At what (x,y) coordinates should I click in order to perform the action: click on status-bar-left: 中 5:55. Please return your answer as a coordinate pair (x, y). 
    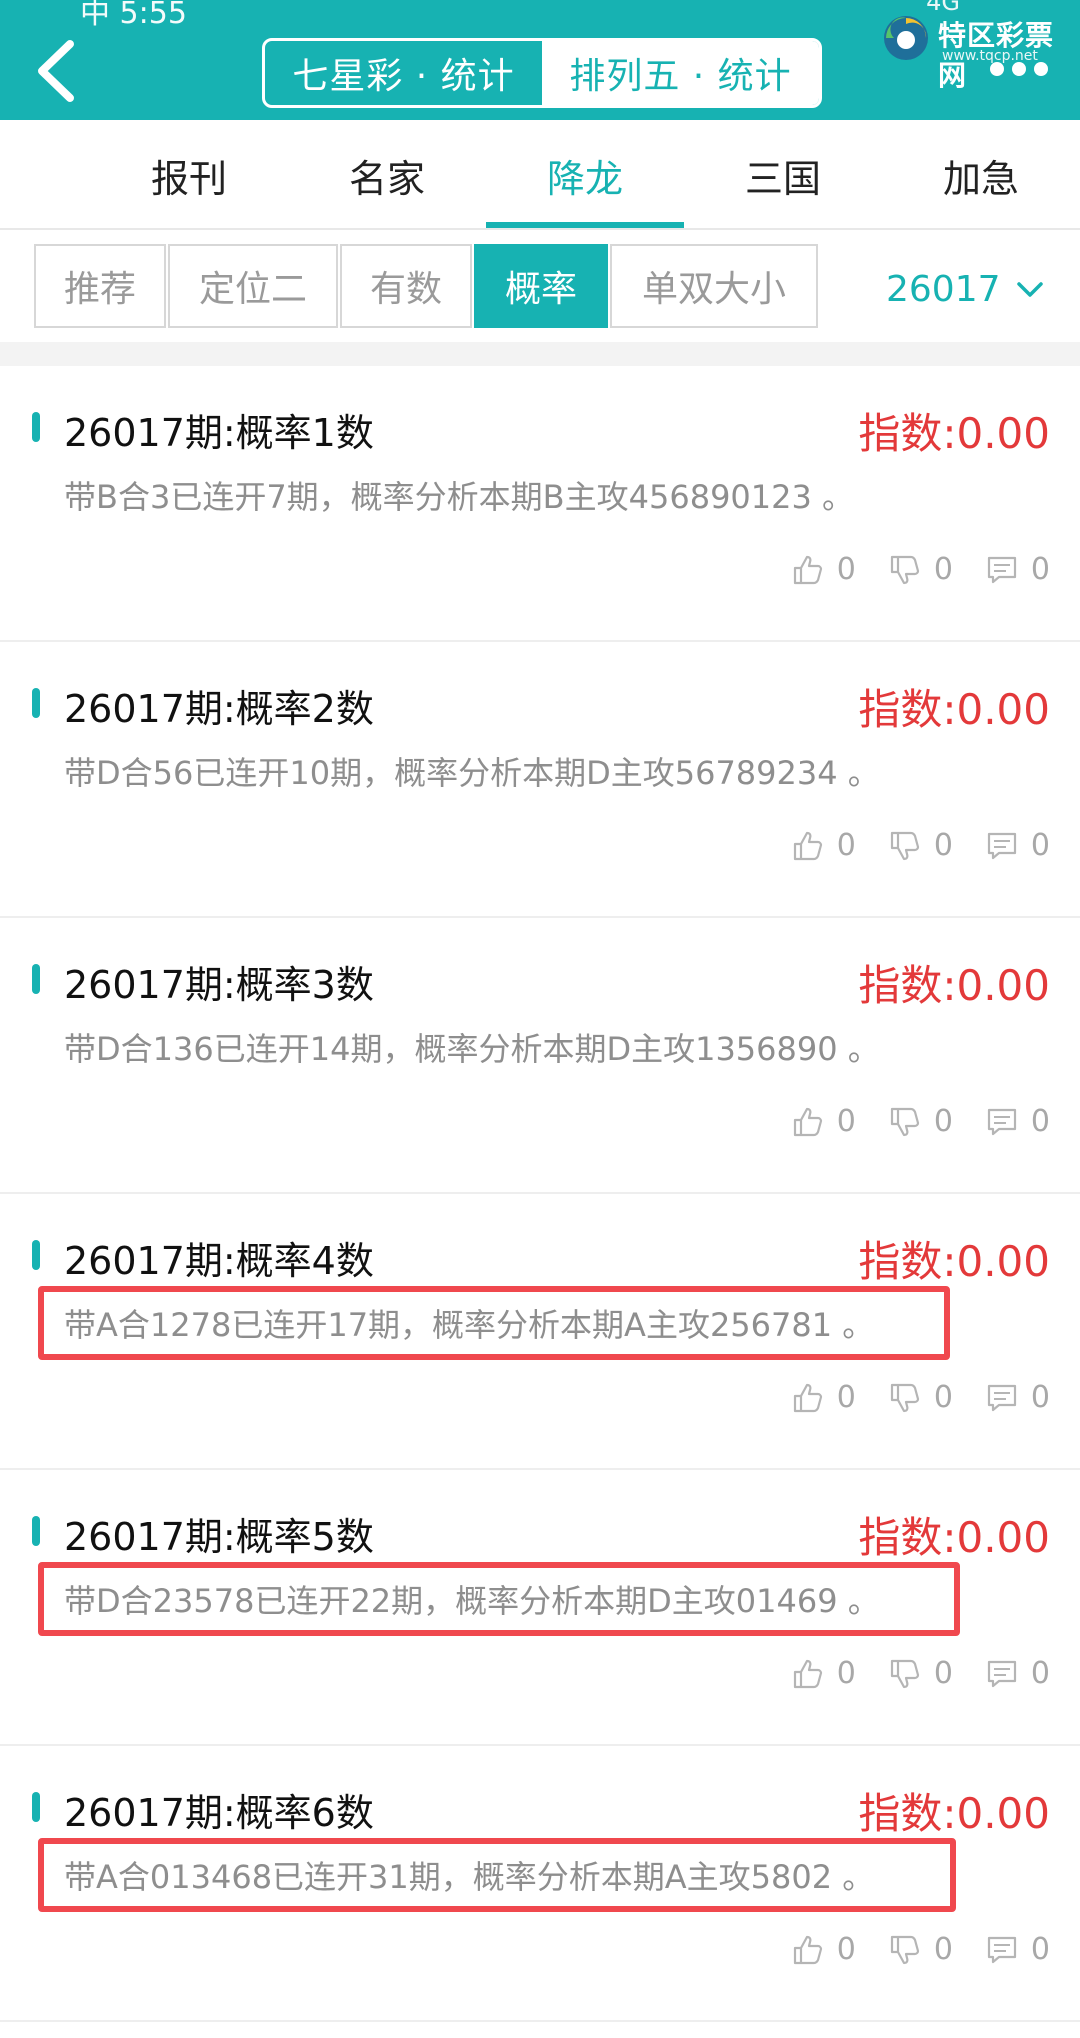
    Looking at the image, I should click on (133, 15).